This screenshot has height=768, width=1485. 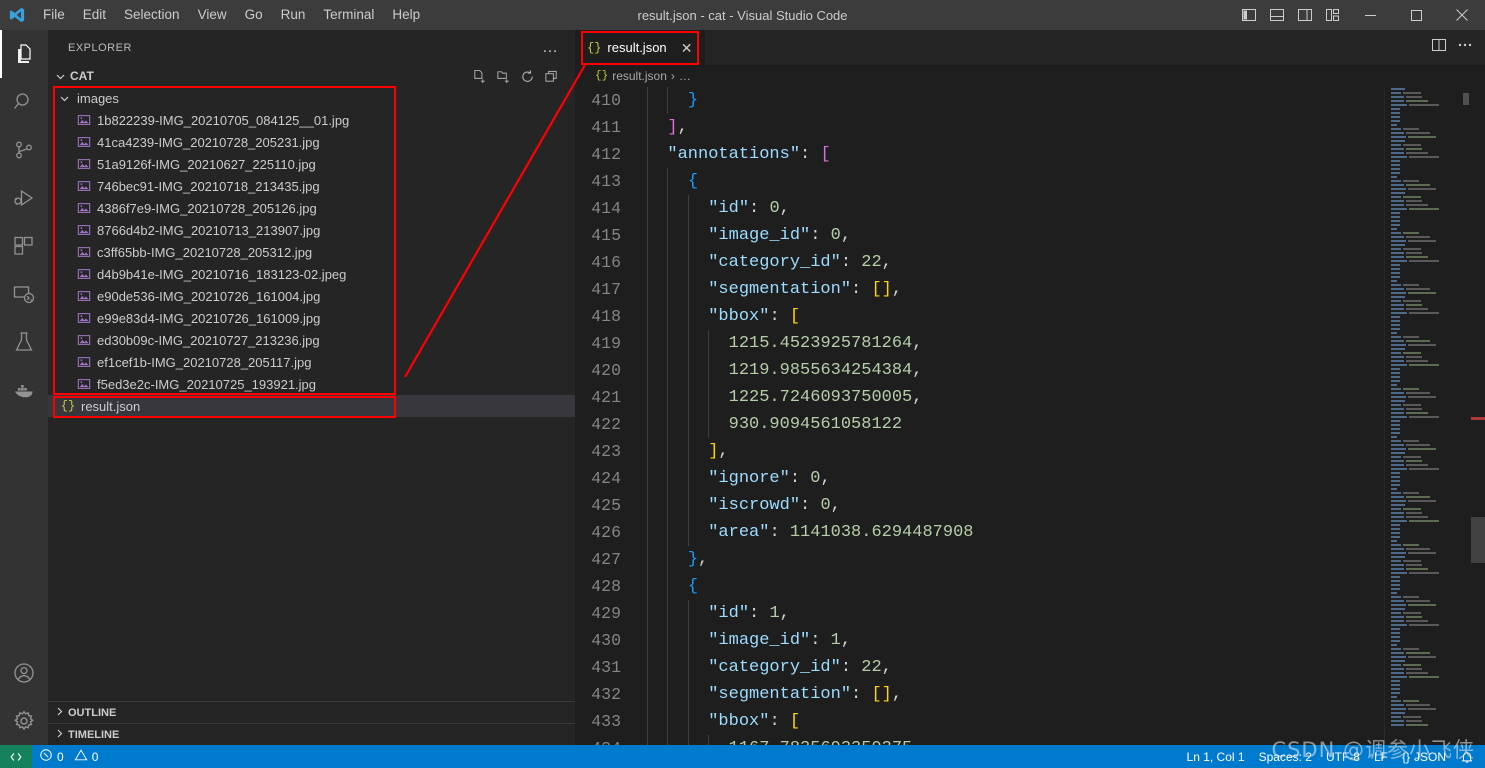 What do you see at coordinates (24, 673) in the screenshot?
I see `accounts-icon` at bounding box center [24, 673].